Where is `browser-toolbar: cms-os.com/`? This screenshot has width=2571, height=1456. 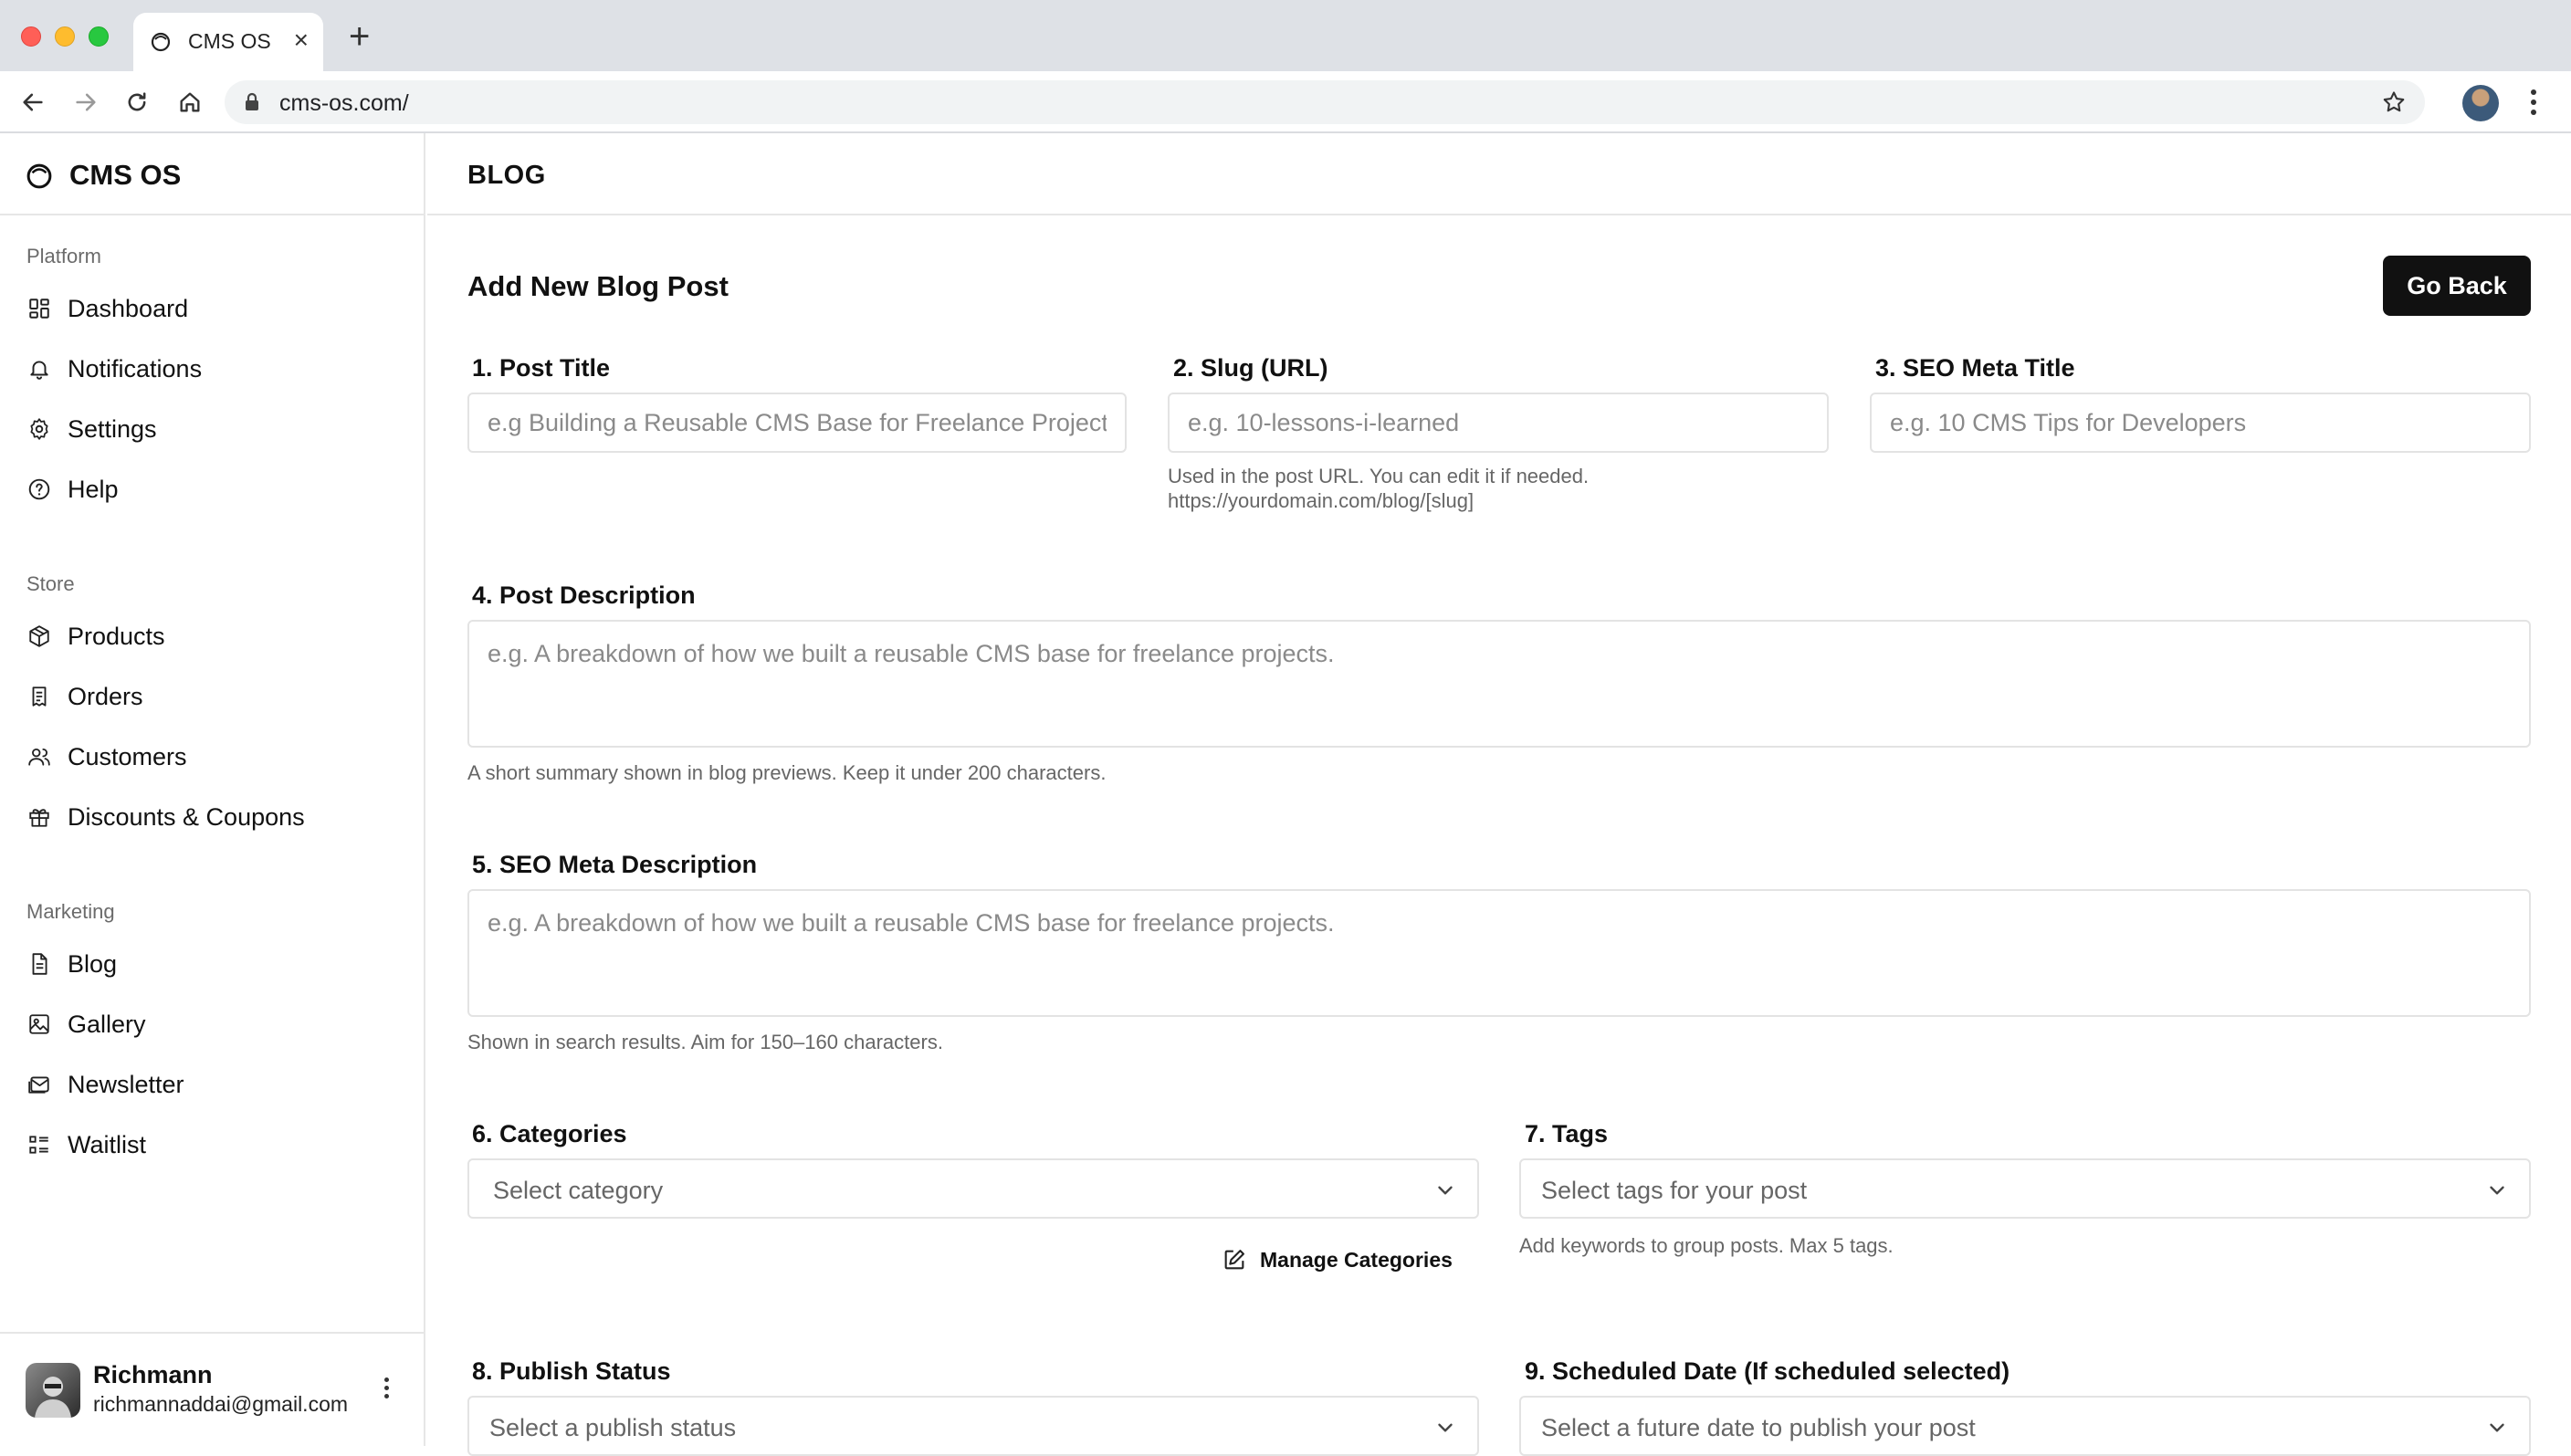 browser-toolbar: cms-os.com/ is located at coordinates (1286, 102).